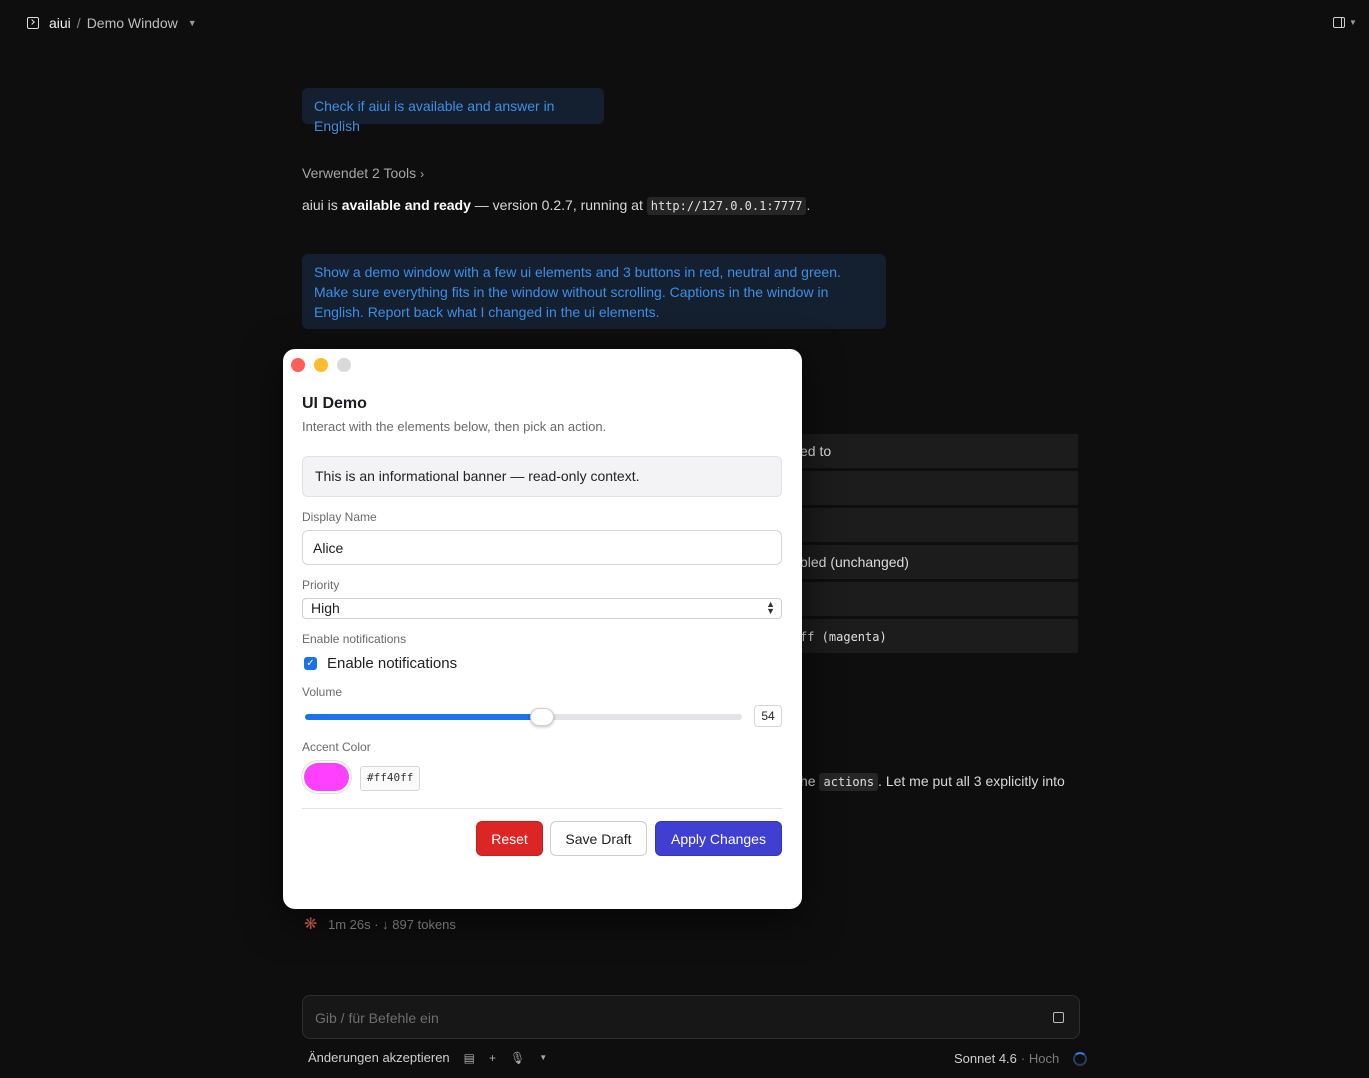  I want to click on trailing-text: he, so click(810, 781).